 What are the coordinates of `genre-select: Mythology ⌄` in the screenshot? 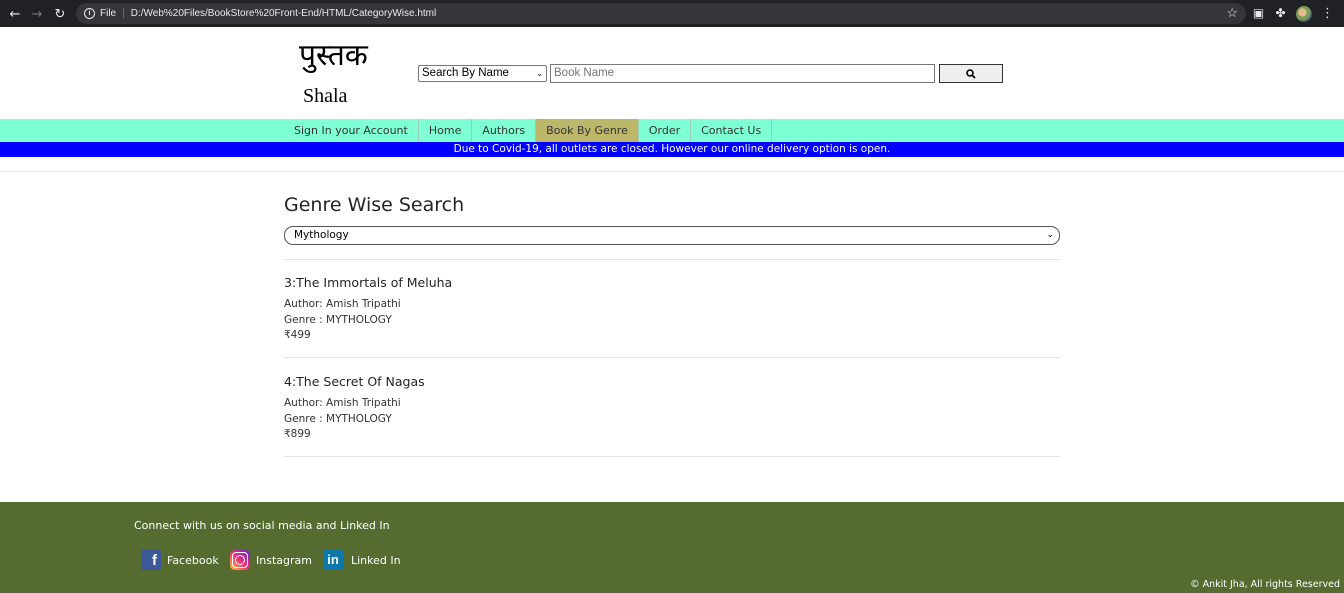 It's located at (672, 235).